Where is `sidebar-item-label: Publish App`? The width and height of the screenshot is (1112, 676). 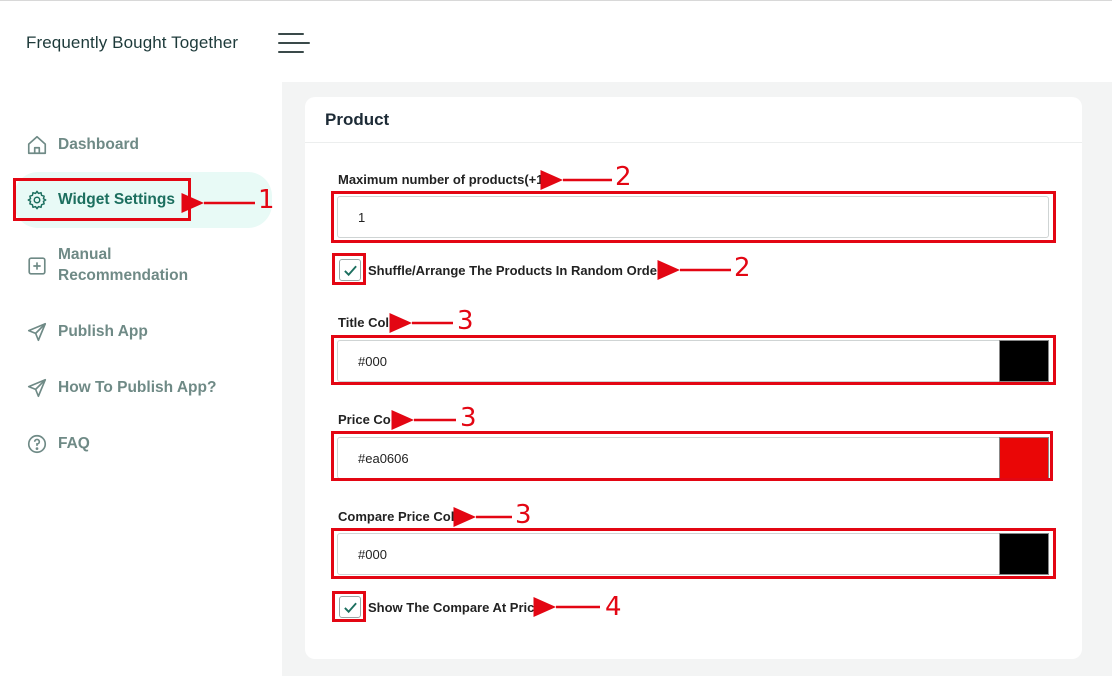 sidebar-item-label: Publish App is located at coordinates (103, 331).